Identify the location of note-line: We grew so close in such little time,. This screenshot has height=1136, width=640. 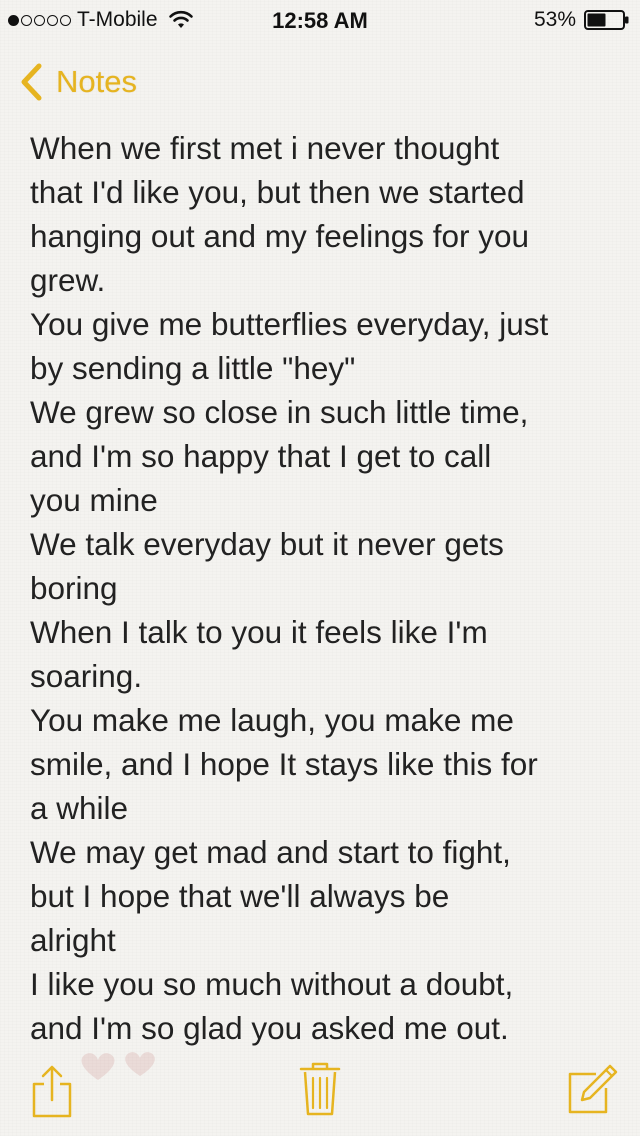
(279, 412).